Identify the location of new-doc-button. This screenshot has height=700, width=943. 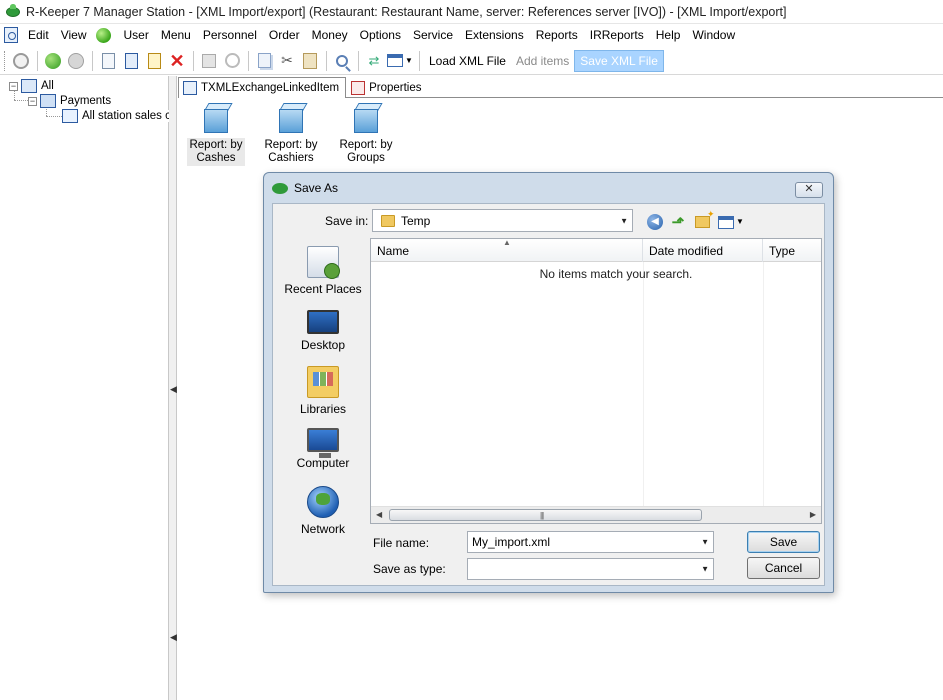
(108, 61).